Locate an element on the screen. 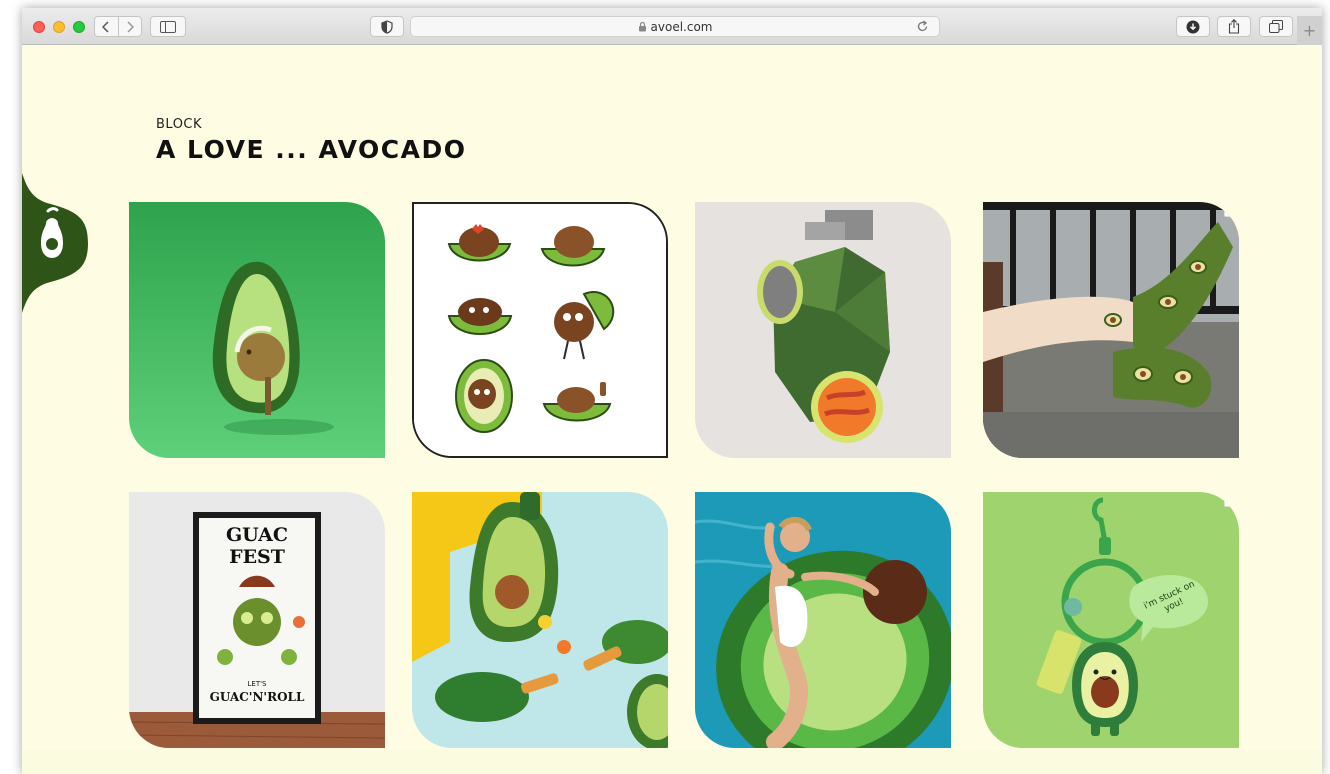 The height and width of the screenshot is (774, 1330). avocado-ping-pong-image is located at coordinates (540, 620).